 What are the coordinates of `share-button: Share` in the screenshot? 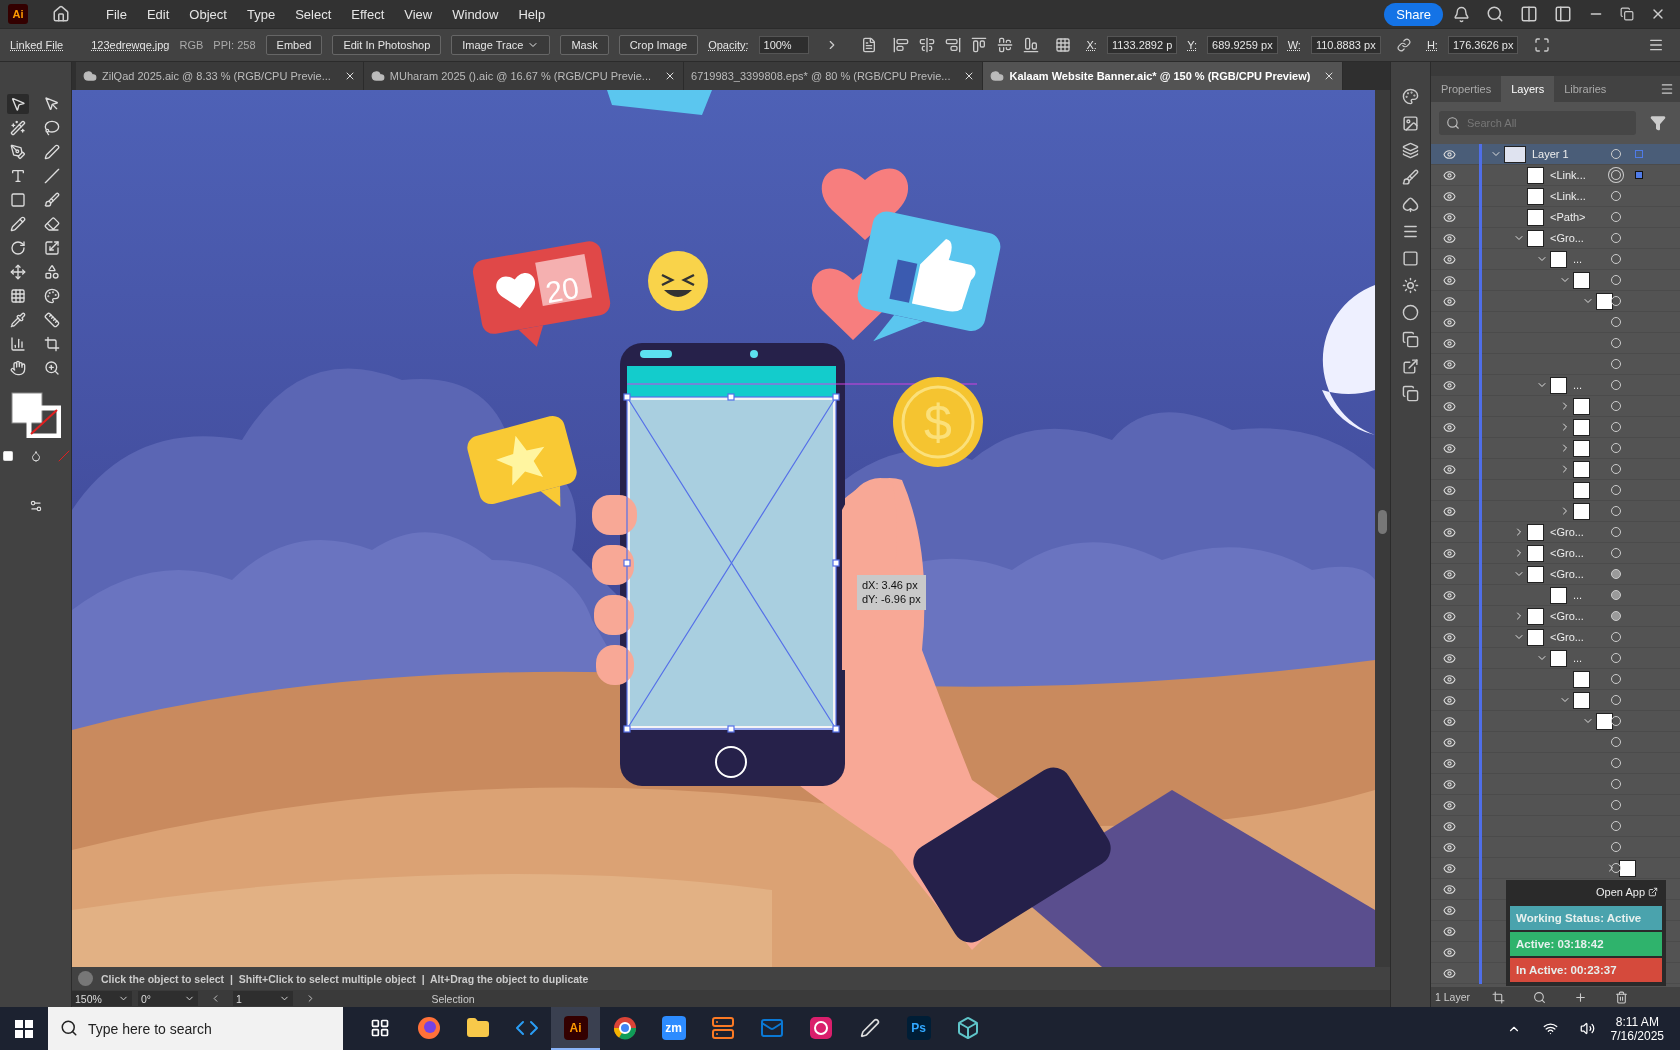 It's located at (1413, 14).